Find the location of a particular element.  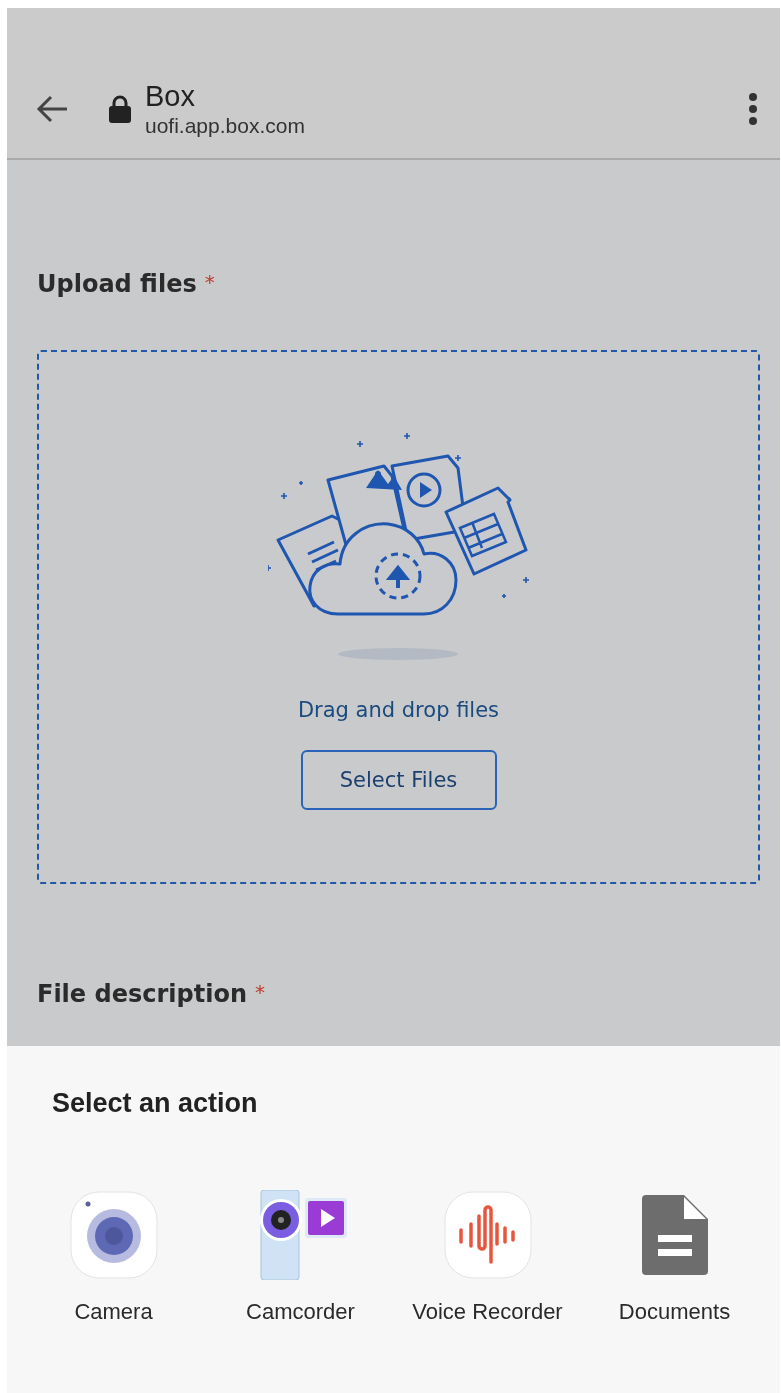

app-option: Camcorder is located at coordinates (300, 1257).